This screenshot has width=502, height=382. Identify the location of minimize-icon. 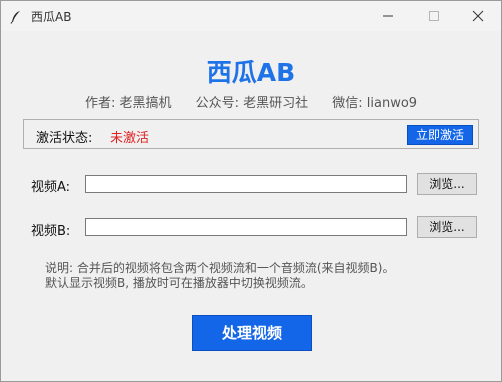
(388, 16).